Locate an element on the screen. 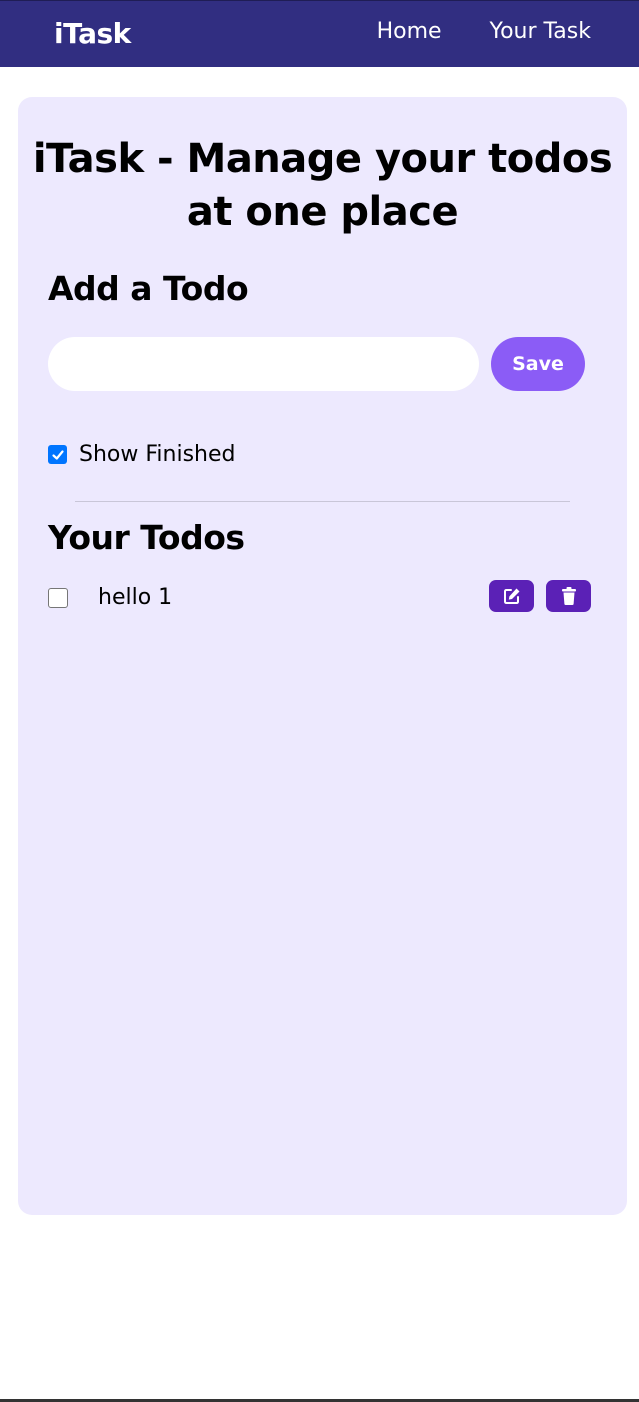 The width and height of the screenshot is (639, 1402). divider is located at coordinates (322, 501).